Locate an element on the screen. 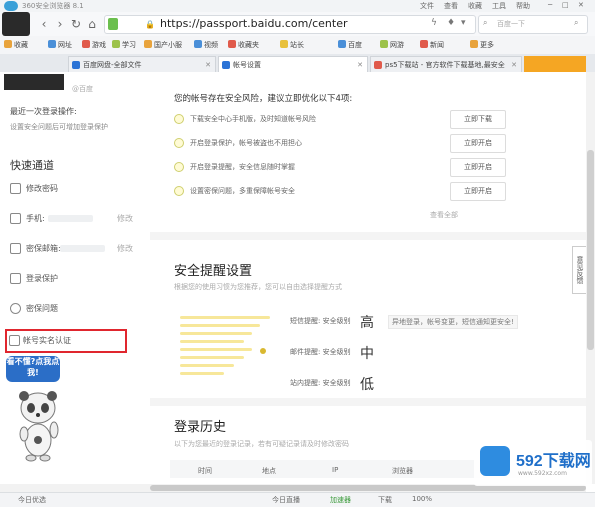 The image size is (595, 507). bookmark-item: 游戏 is located at coordinates (94, 45).